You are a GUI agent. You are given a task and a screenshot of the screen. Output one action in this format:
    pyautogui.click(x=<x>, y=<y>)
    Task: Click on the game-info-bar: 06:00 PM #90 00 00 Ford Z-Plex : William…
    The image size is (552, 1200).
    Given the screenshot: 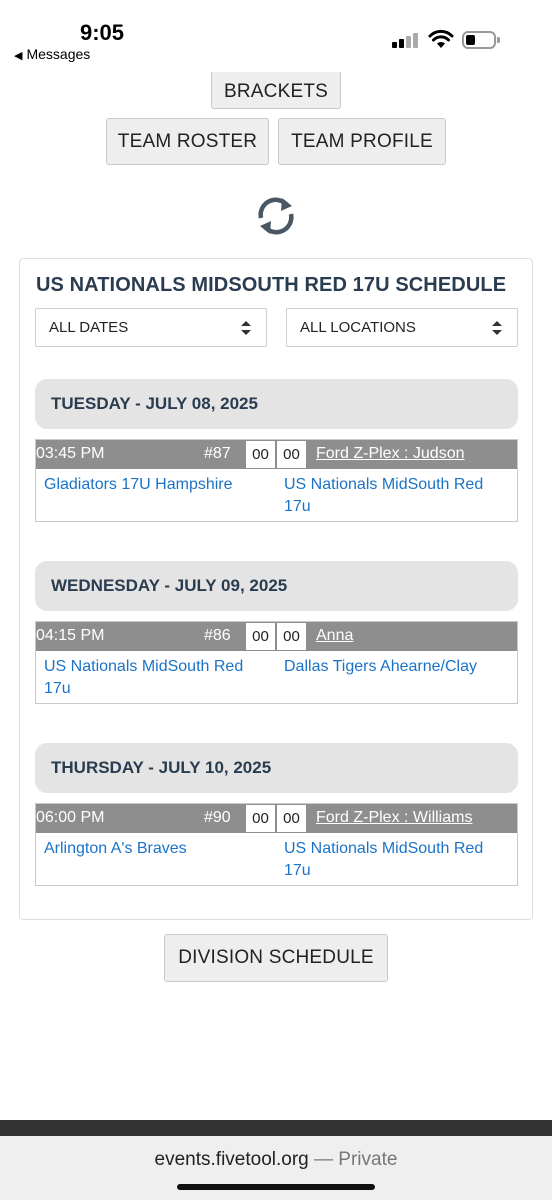 What is the action you would take?
    pyautogui.click(x=276, y=818)
    